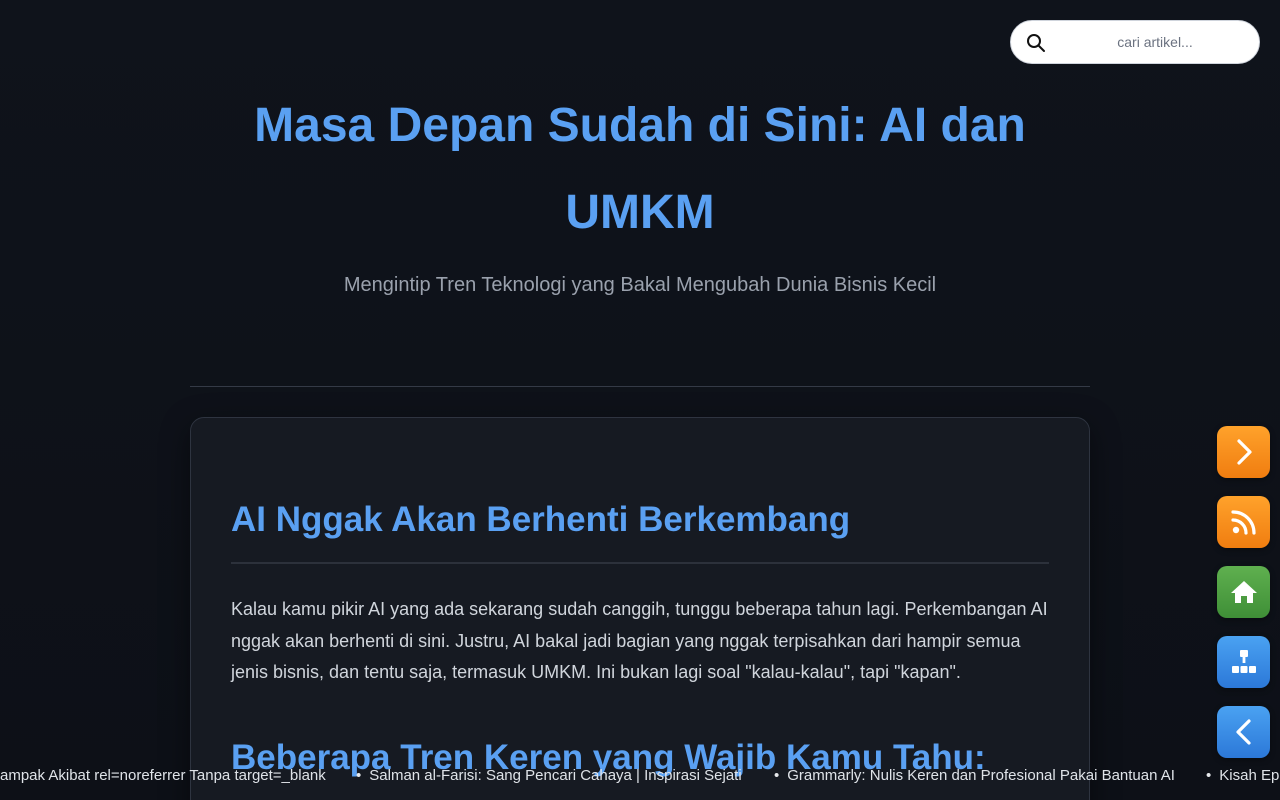 The width and height of the screenshot is (1280, 800). I want to click on next-button, so click(1243, 452).